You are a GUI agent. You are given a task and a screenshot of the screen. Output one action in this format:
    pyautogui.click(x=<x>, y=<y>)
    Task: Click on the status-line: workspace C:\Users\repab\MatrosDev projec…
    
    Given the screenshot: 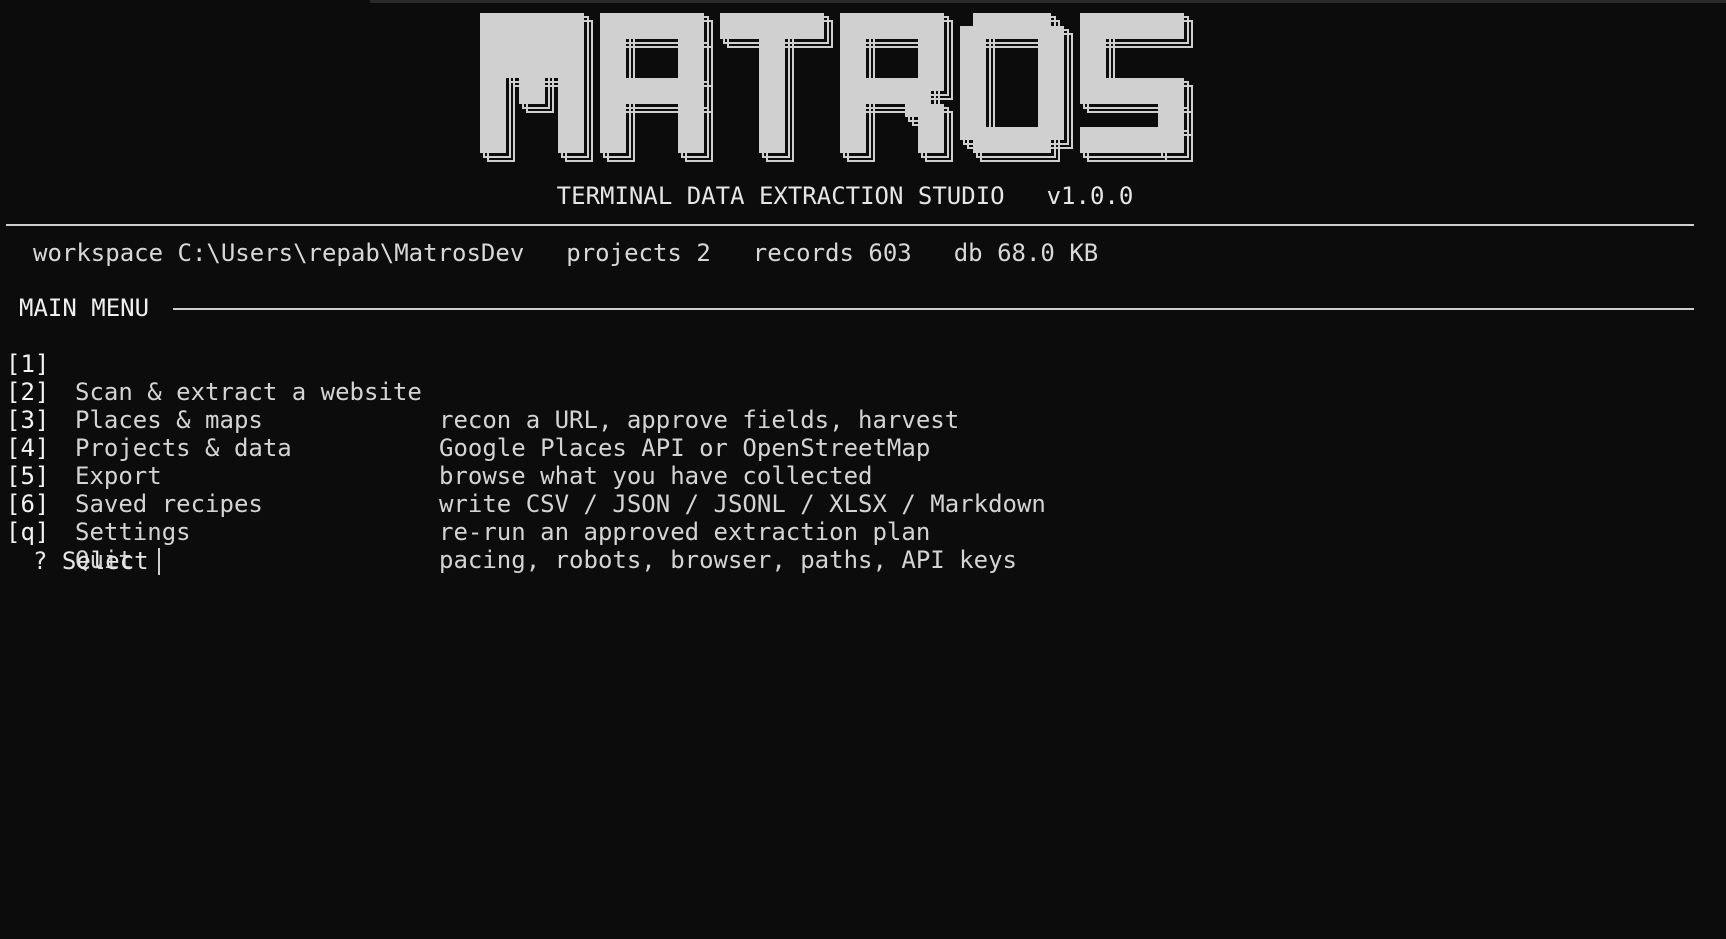 What is the action you would take?
    pyautogui.click(x=565, y=253)
    